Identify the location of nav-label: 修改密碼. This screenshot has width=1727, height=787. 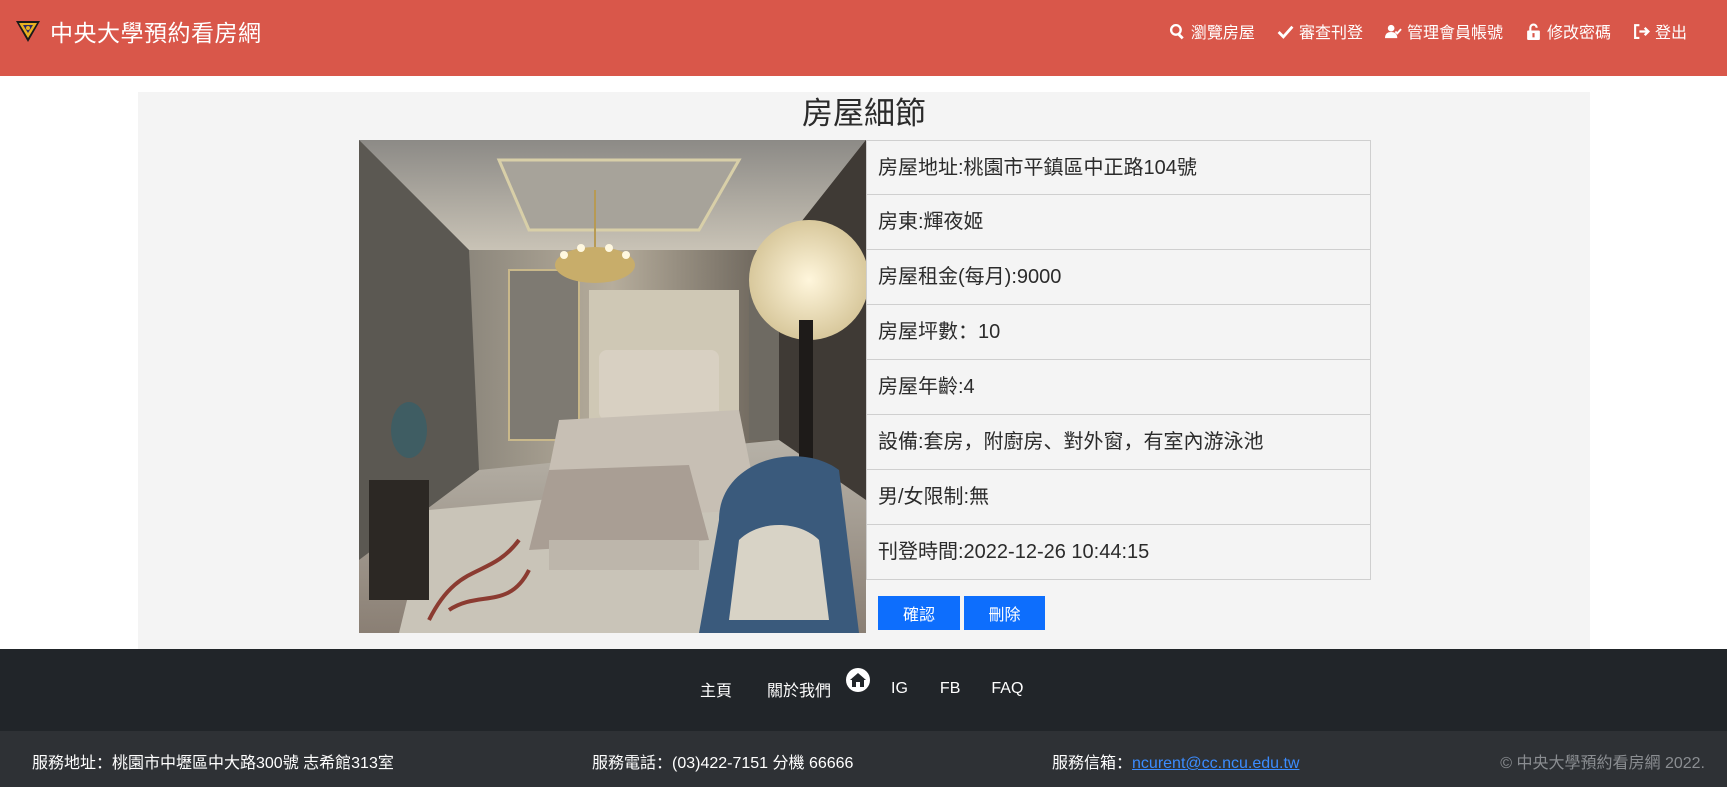
(1578, 33).